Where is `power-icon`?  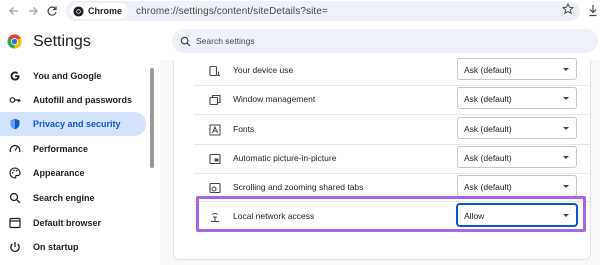 power-icon is located at coordinates (15, 247).